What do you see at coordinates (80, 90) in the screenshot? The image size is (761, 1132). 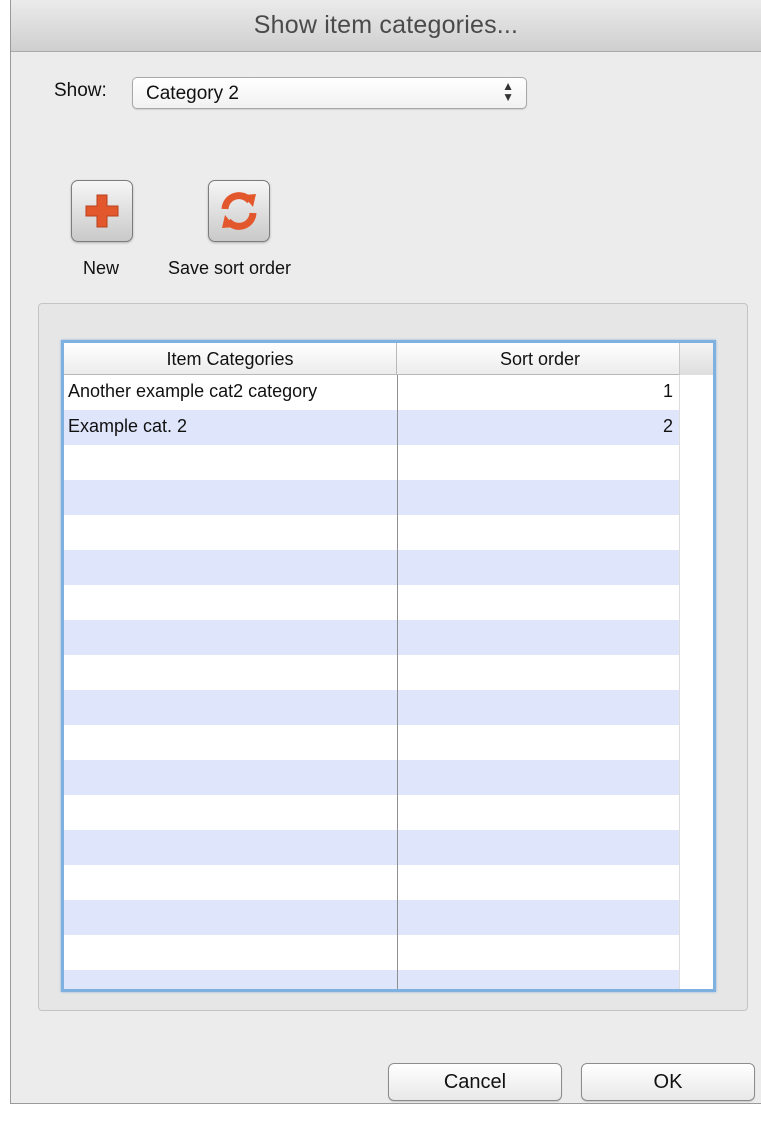 I see `show-label: Show:` at bounding box center [80, 90].